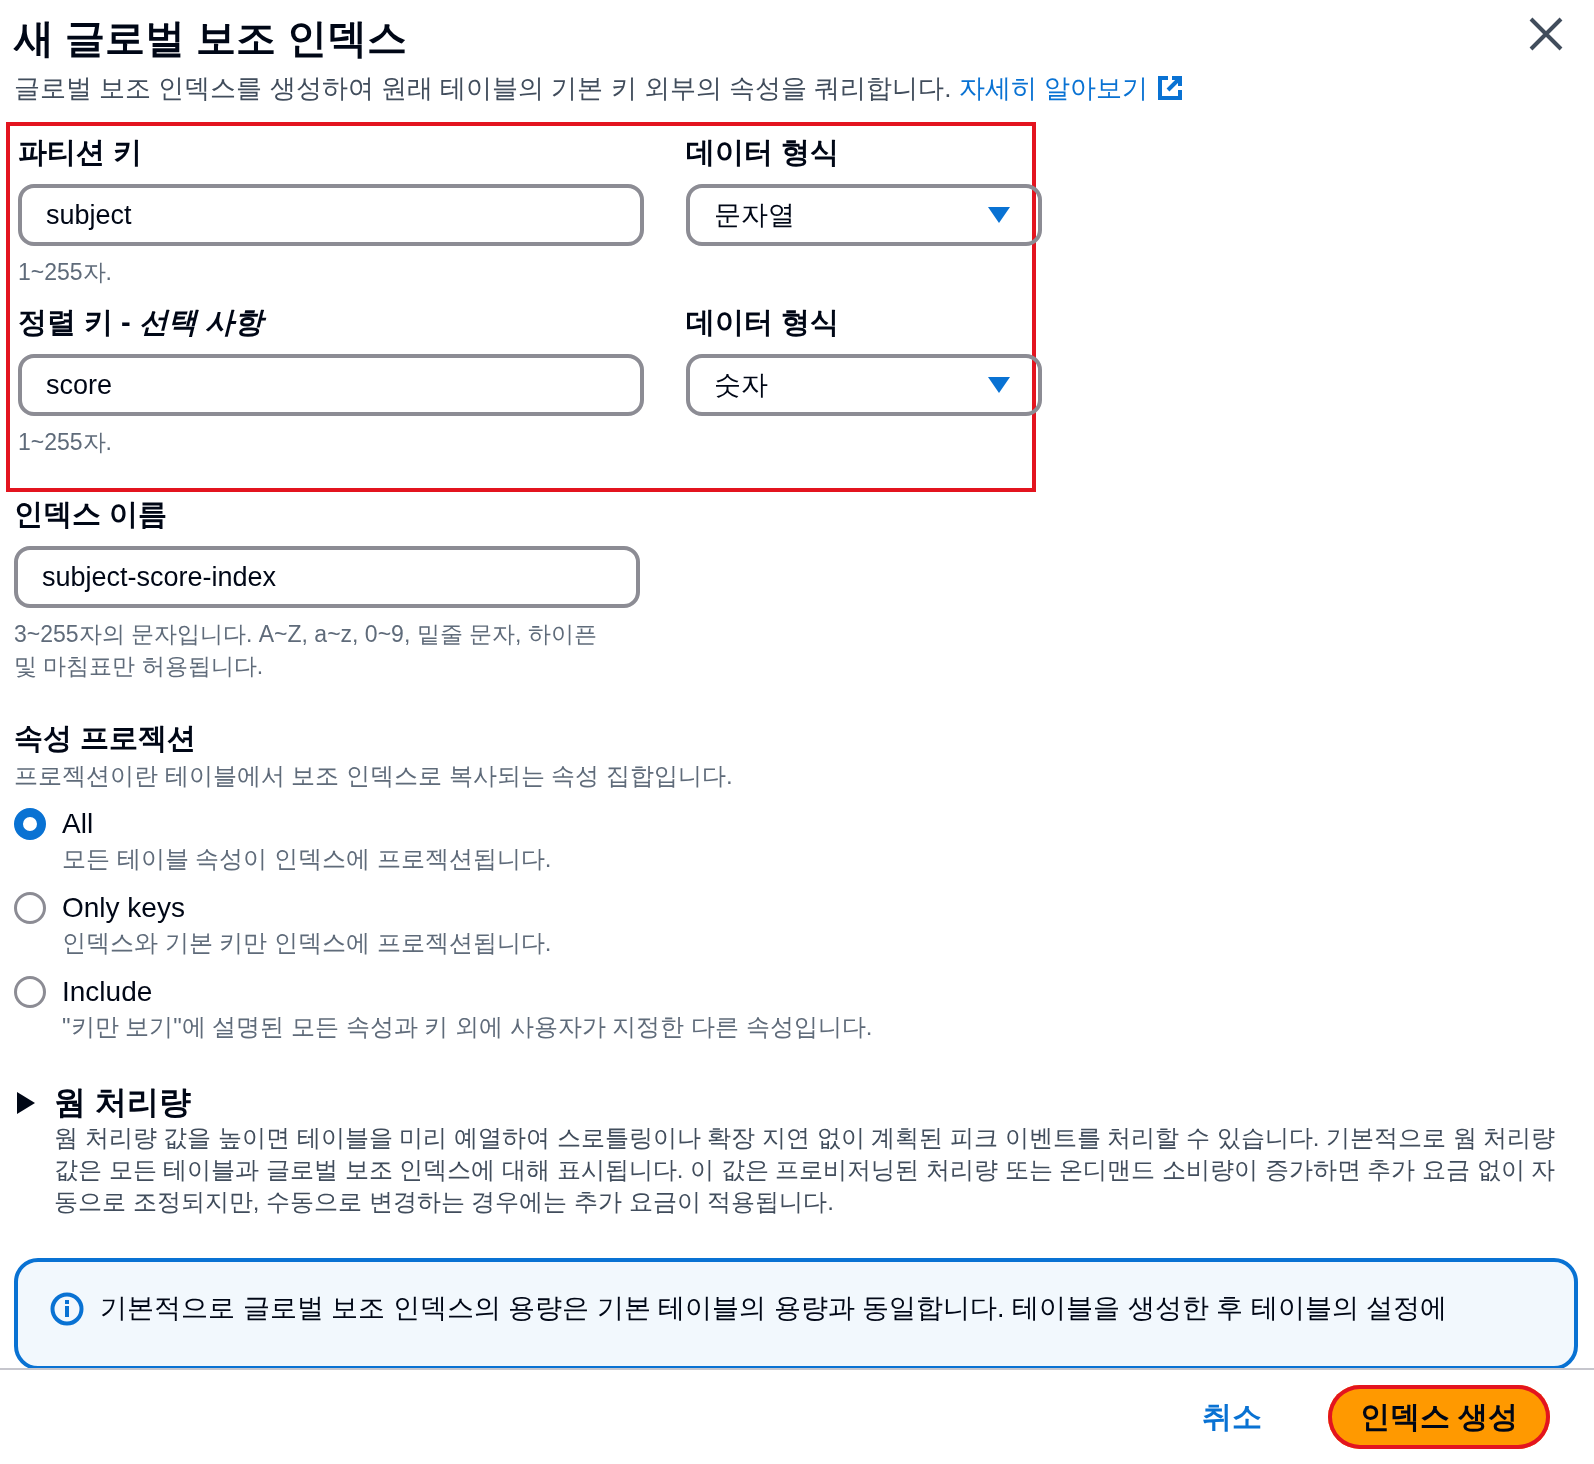  What do you see at coordinates (106, 738) in the screenshot?
I see `section-title: 속성 프로젝션` at bounding box center [106, 738].